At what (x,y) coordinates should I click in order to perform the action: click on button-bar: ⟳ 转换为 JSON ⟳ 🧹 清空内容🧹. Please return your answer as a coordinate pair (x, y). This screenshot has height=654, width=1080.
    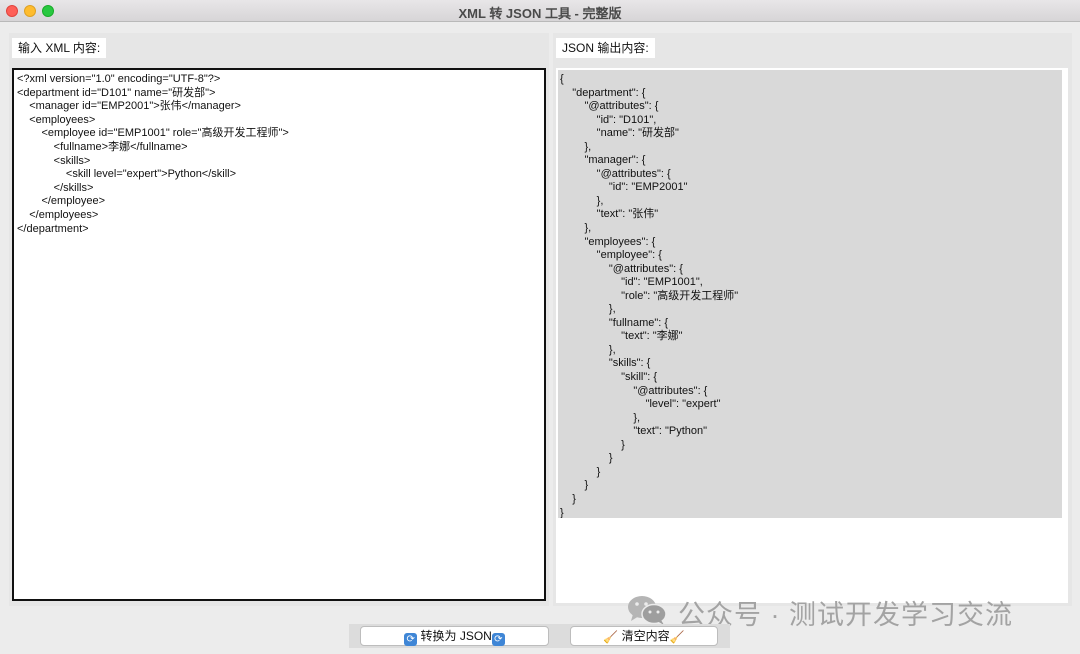
    Looking at the image, I should click on (539, 636).